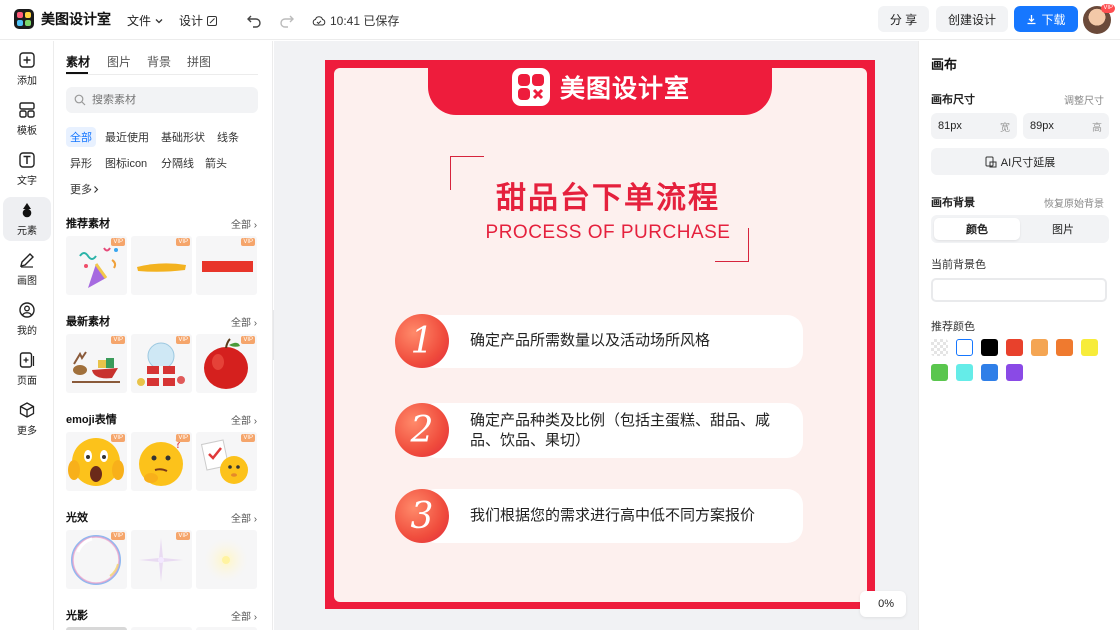  What do you see at coordinates (85, 189) in the screenshot?
I see `chip-more: 更多` at bounding box center [85, 189].